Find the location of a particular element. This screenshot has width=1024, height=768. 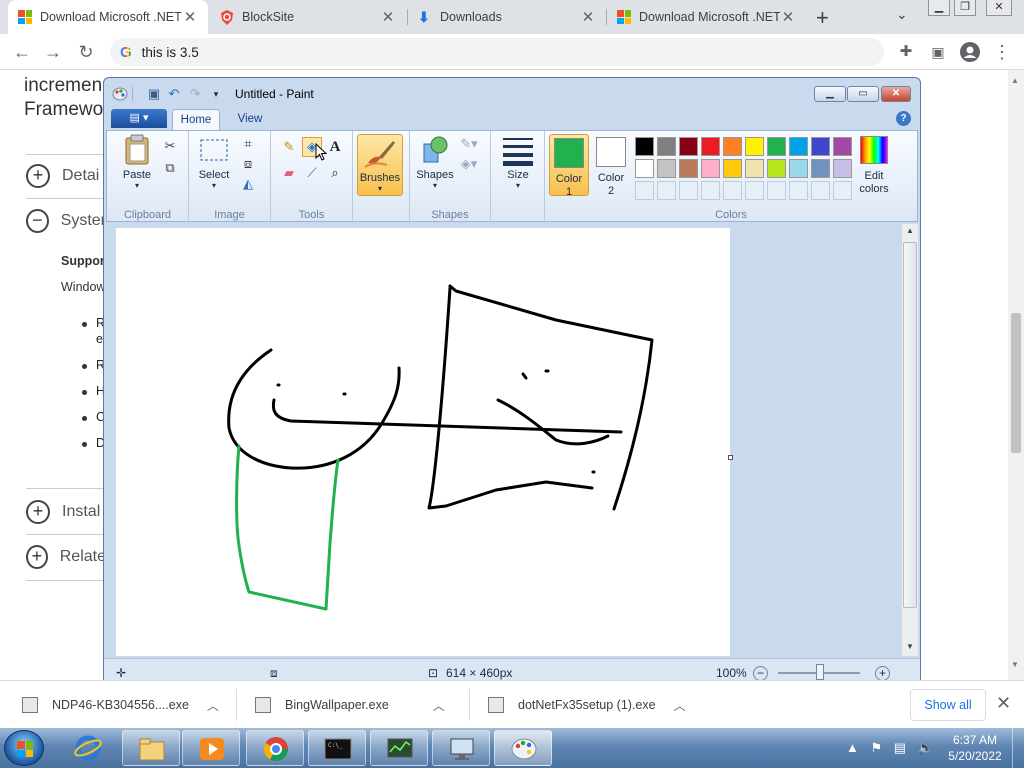

download-item: BingWallpaper.exe ︿ is located at coordinates (350, 705).